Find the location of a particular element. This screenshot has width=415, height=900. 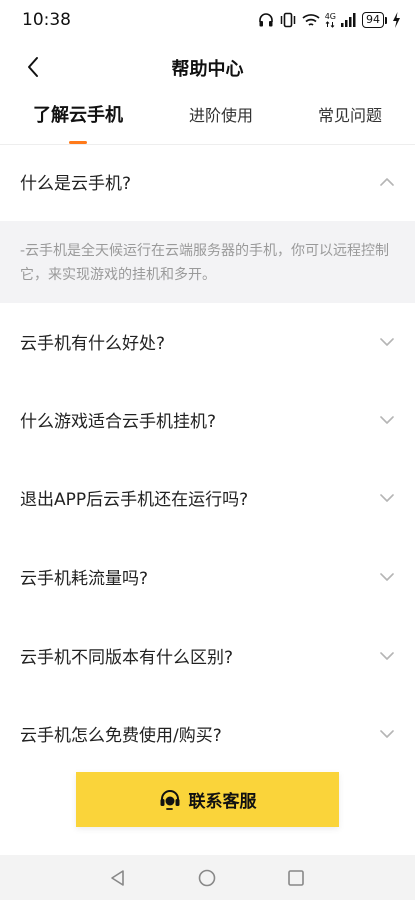

faq-question: 退出APP后云手机还在运行吗? is located at coordinates (134, 500).